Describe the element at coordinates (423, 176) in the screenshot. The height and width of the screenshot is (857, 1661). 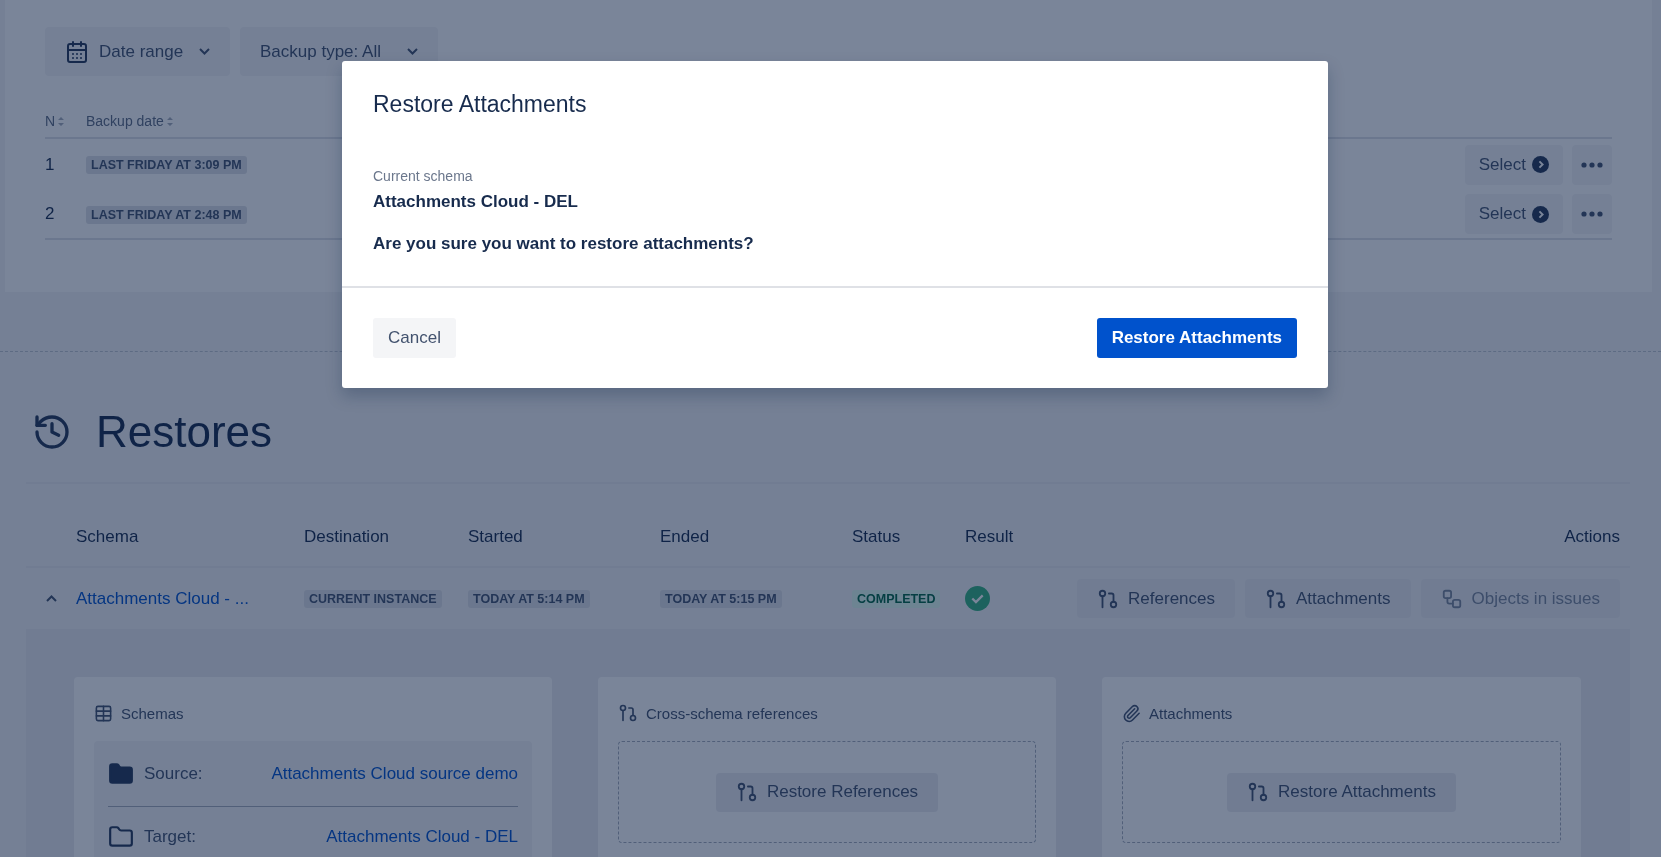
I see `field-label: Current schema` at that location.